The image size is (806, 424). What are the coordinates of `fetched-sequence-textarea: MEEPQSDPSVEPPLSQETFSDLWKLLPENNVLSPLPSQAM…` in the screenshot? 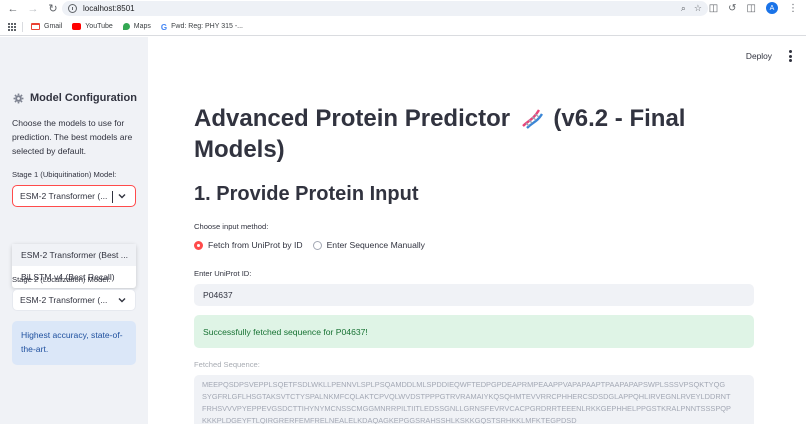 It's located at (474, 399).